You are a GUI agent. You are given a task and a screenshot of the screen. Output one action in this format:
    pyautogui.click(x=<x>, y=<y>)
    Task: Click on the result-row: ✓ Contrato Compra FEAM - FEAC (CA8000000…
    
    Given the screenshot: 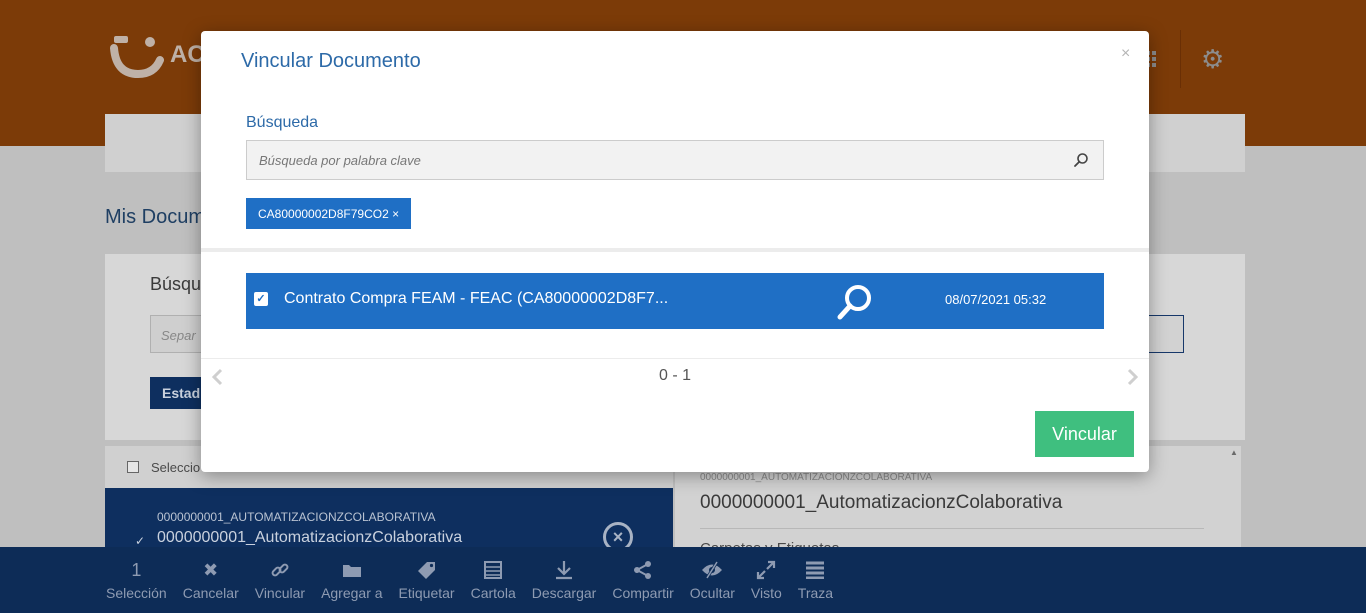 What is the action you would take?
    pyautogui.click(x=675, y=301)
    